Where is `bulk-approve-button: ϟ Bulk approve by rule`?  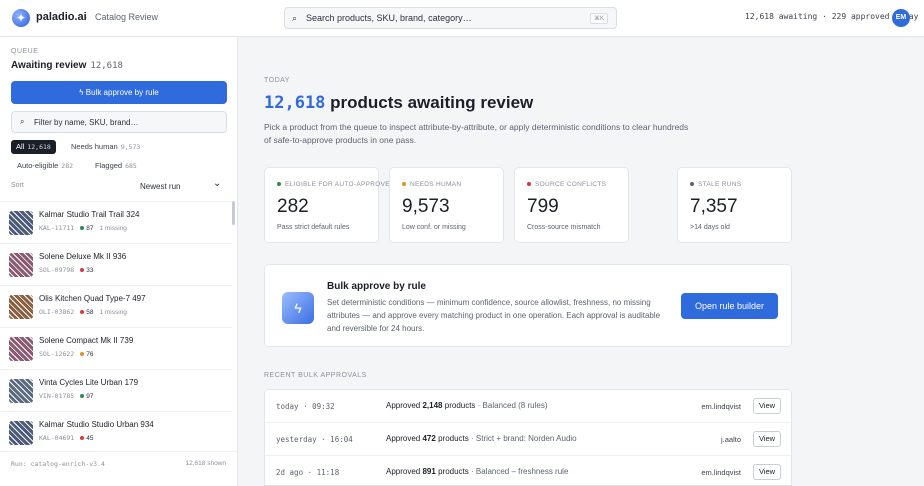
bulk-approve-button: ϟ Bulk approve by rule is located at coordinates (119, 92).